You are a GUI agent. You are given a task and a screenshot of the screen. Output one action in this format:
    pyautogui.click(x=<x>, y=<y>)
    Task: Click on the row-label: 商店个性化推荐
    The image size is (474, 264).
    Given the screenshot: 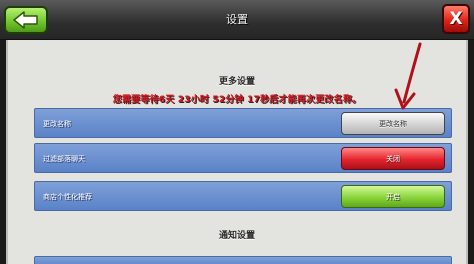 What is the action you would take?
    pyautogui.click(x=67, y=197)
    